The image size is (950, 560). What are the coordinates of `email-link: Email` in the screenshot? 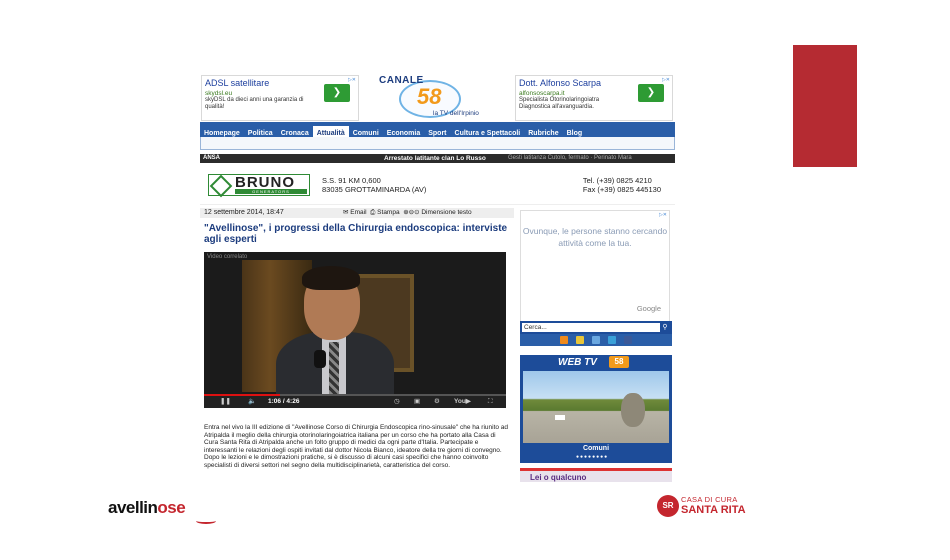 It's located at (358, 212).